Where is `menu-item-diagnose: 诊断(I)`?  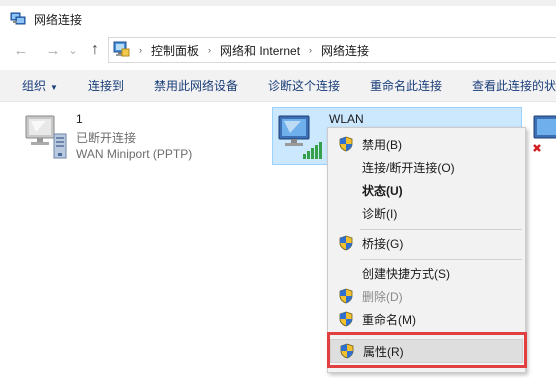
menu-item-diagnose: 诊断(I) is located at coordinates (426, 213).